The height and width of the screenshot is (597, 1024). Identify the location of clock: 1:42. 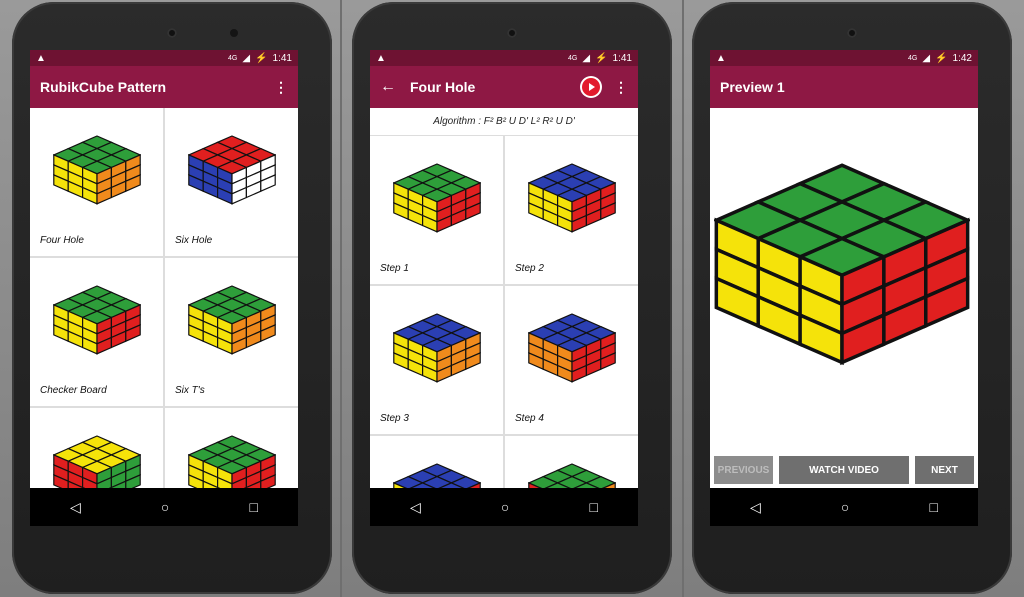
(962, 58).